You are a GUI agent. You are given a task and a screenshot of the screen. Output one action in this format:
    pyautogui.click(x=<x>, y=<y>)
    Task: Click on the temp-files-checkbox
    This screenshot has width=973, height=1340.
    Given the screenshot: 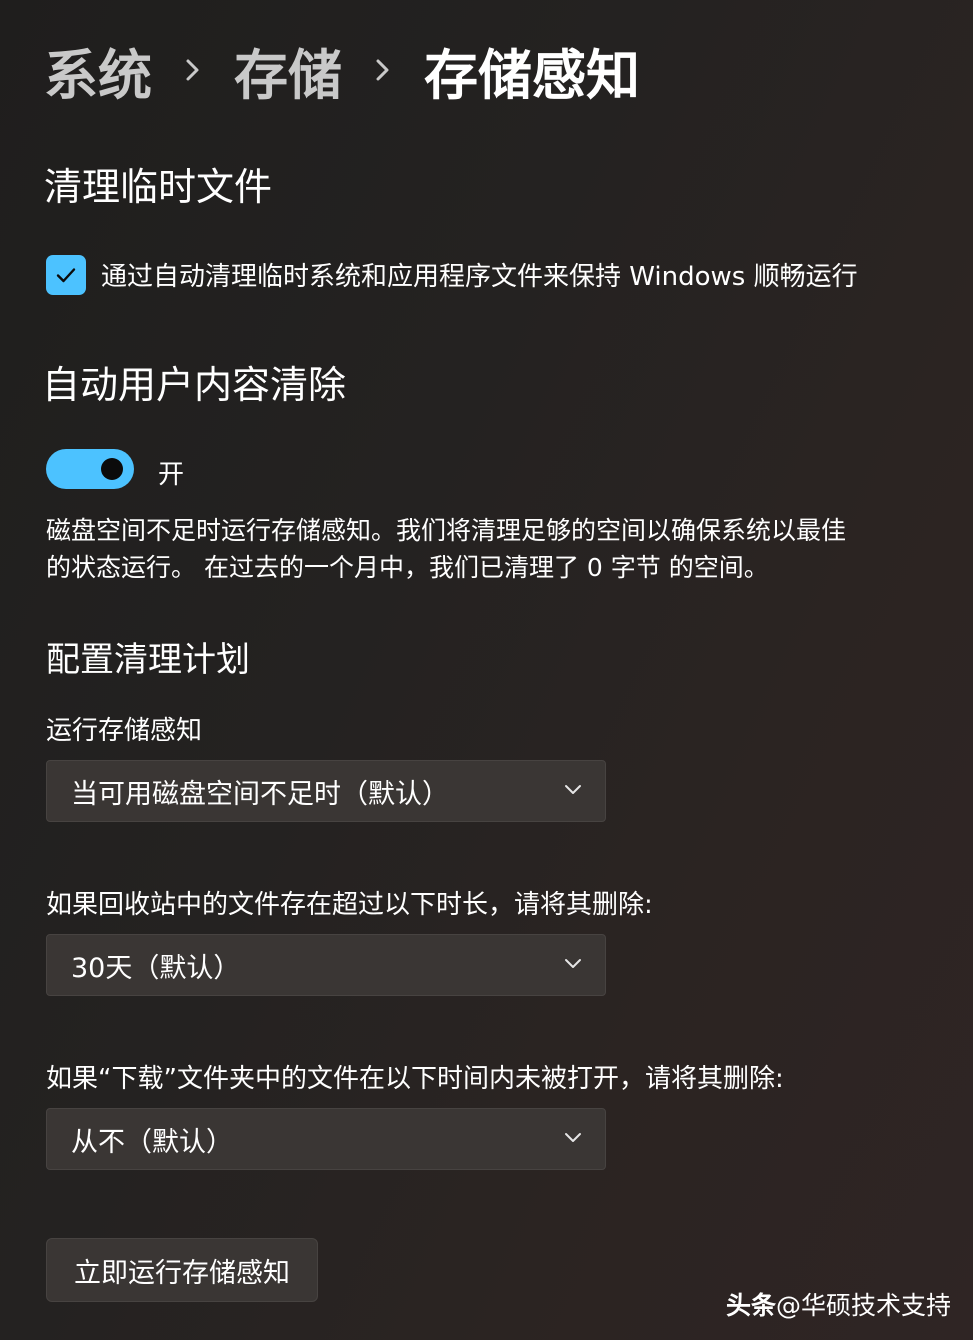 What is the action you would take?
    pyautogui.click(x=66, y=275)
    